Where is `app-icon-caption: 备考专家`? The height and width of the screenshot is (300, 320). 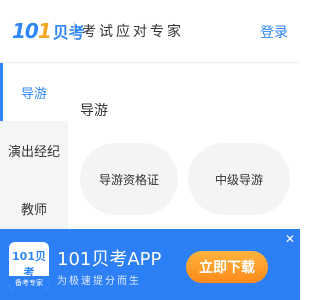 app-icon-caption: 备考专家 is located at coordinates (29, 283).